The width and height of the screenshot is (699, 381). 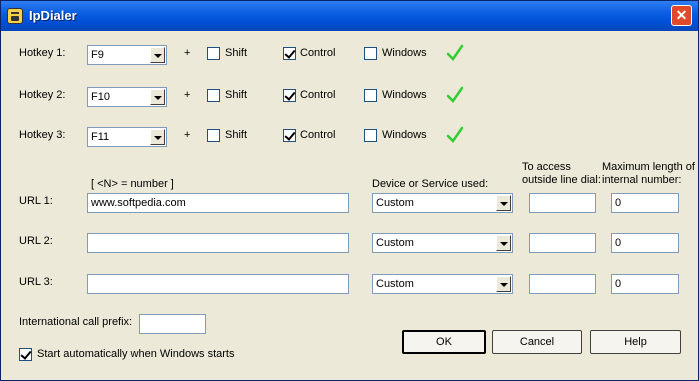 What do you see at coordinates (15, 16) in the screenshot?
I see `telephone-icon` at bounding box center [15, 16].